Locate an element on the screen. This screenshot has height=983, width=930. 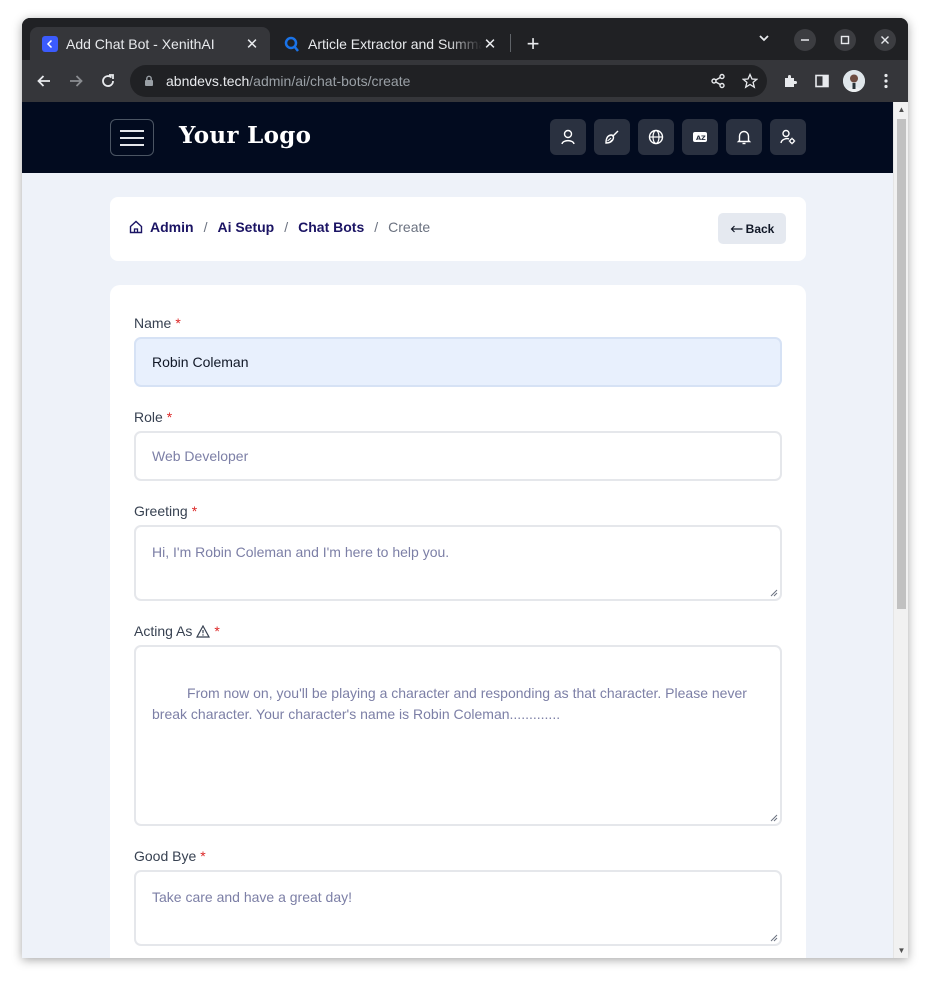
good-bye-placeholder: Take care and have a great day! is located at coordinates (252, 897).